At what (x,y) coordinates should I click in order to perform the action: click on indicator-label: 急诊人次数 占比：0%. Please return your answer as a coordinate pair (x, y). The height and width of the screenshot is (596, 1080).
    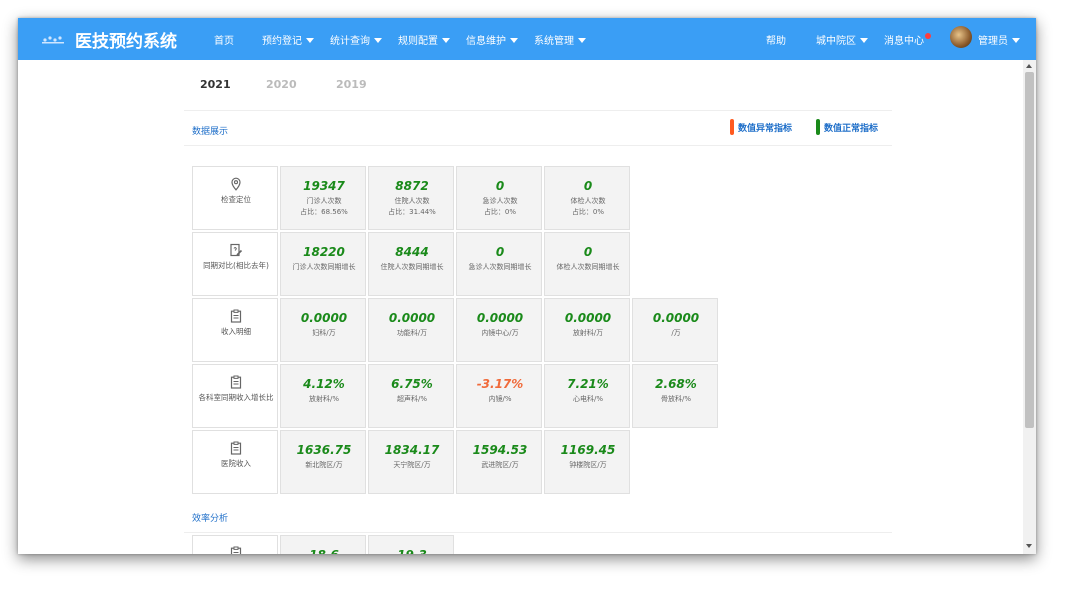
    Looking at the image, I should click on (500, 207).